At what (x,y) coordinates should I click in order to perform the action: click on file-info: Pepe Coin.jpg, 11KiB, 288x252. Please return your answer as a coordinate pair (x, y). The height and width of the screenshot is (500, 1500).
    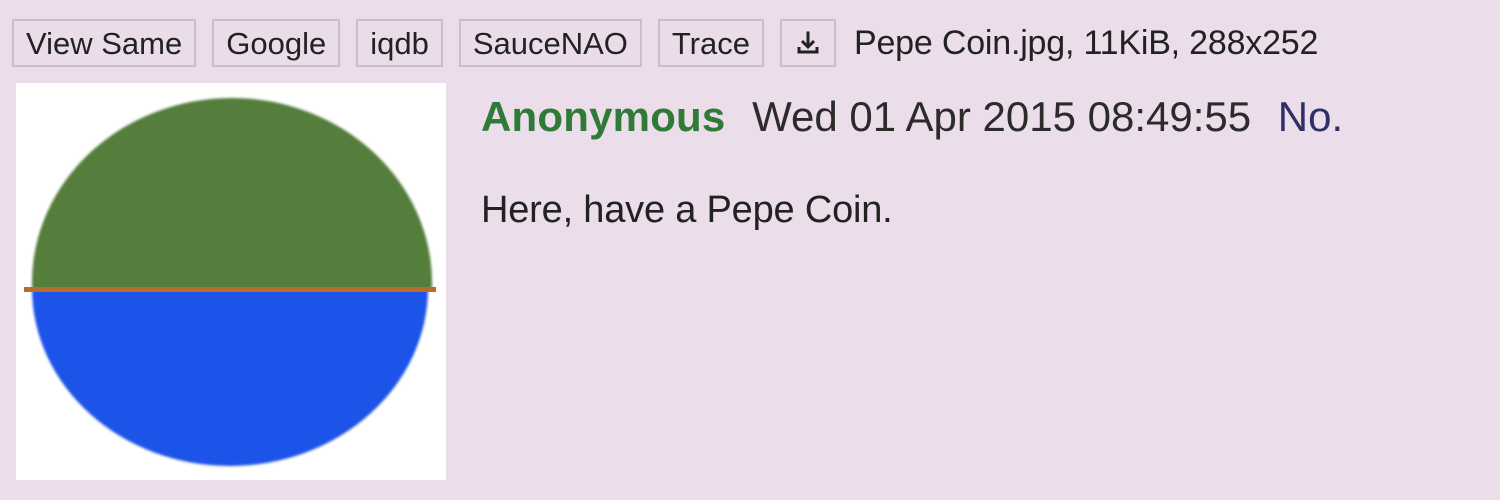
    Looking at the image, I should click on (1086, 43).